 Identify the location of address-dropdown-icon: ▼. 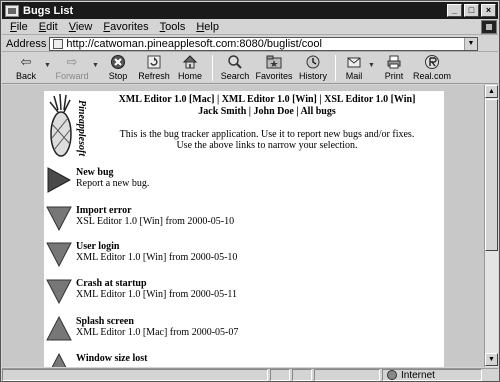
(470, 43).